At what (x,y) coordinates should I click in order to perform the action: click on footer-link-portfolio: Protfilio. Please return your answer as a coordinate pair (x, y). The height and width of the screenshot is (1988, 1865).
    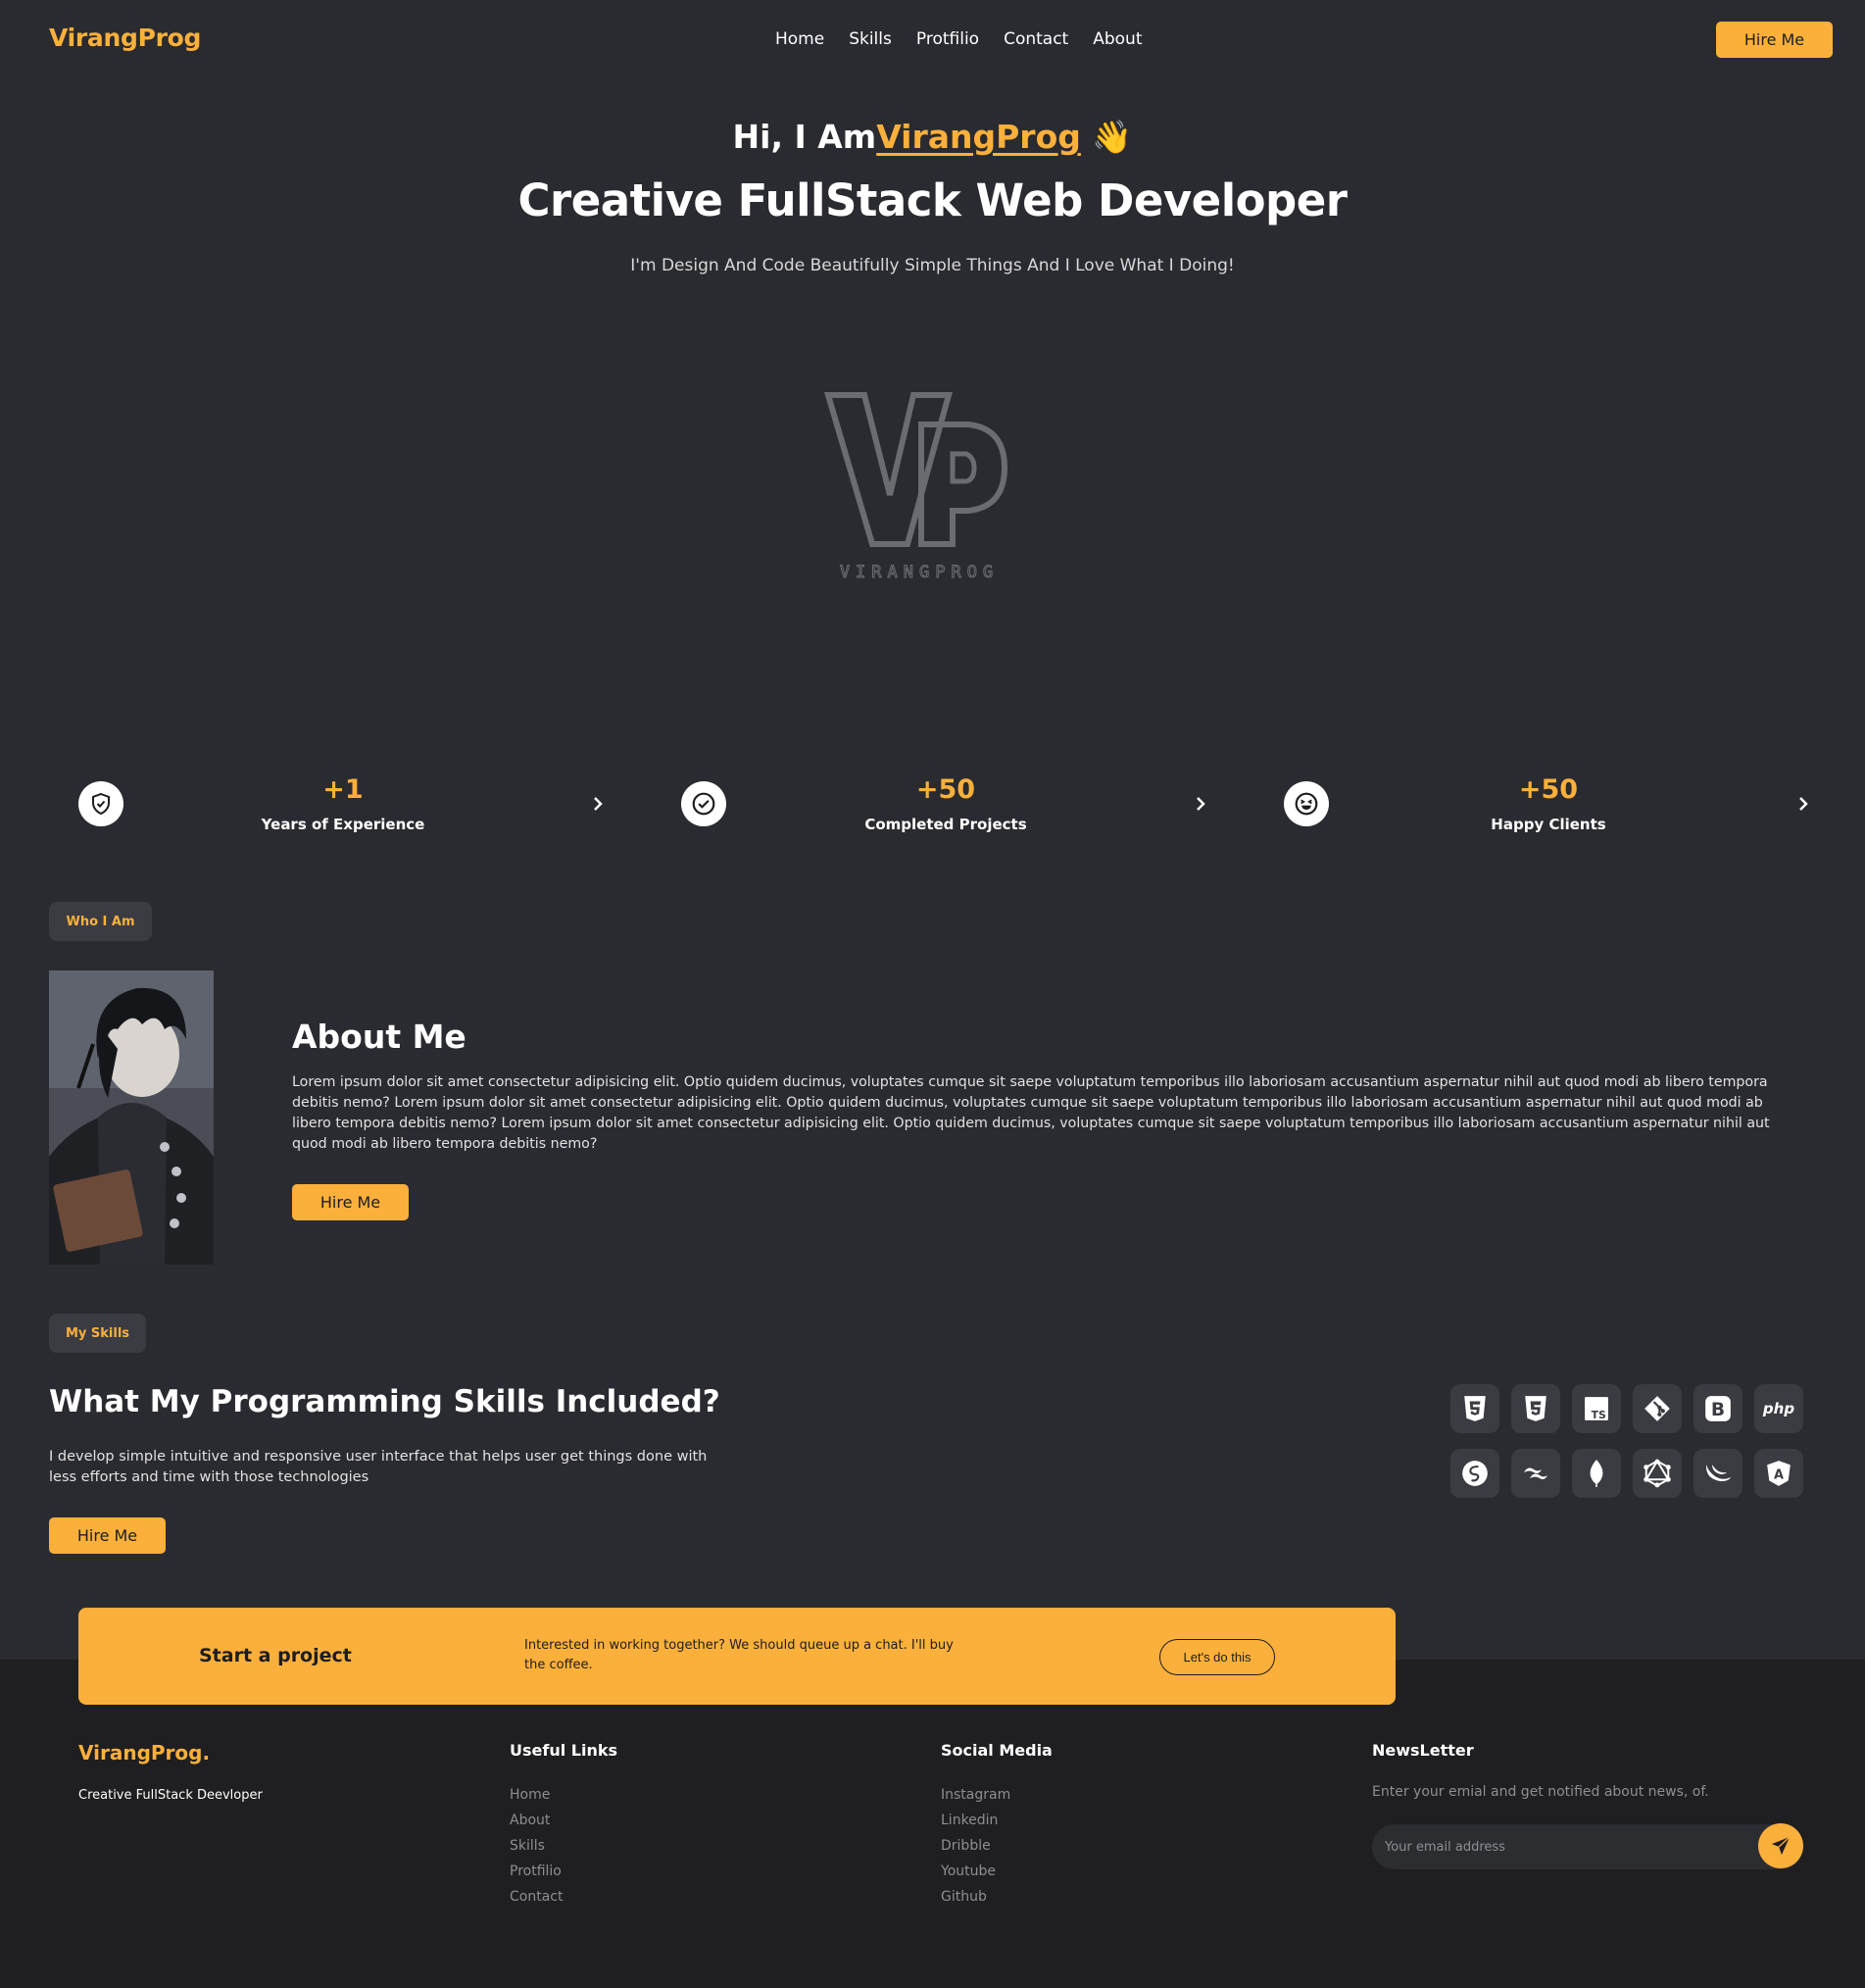
    Looking at the image, I should click on (536, 1871).